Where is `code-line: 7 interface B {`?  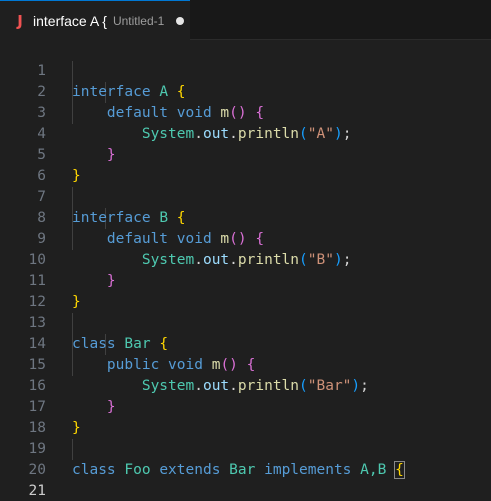
code-line: 7 interface B { is located at coordinates (245, 196).